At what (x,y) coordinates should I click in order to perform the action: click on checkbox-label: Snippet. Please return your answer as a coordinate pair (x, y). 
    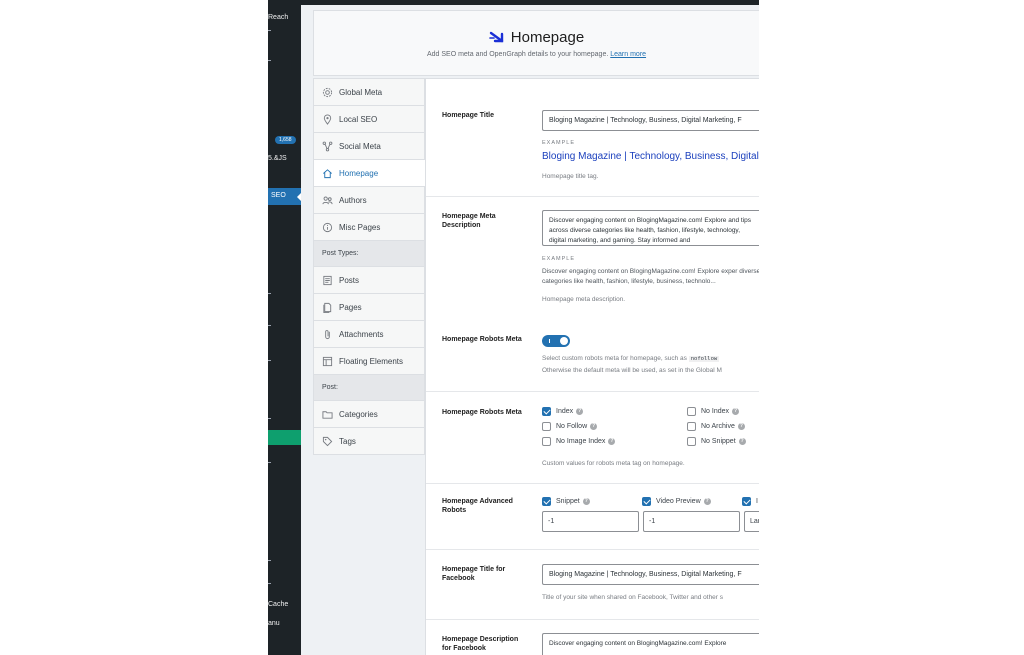
    Looking at the image, I should click on (568, 501).